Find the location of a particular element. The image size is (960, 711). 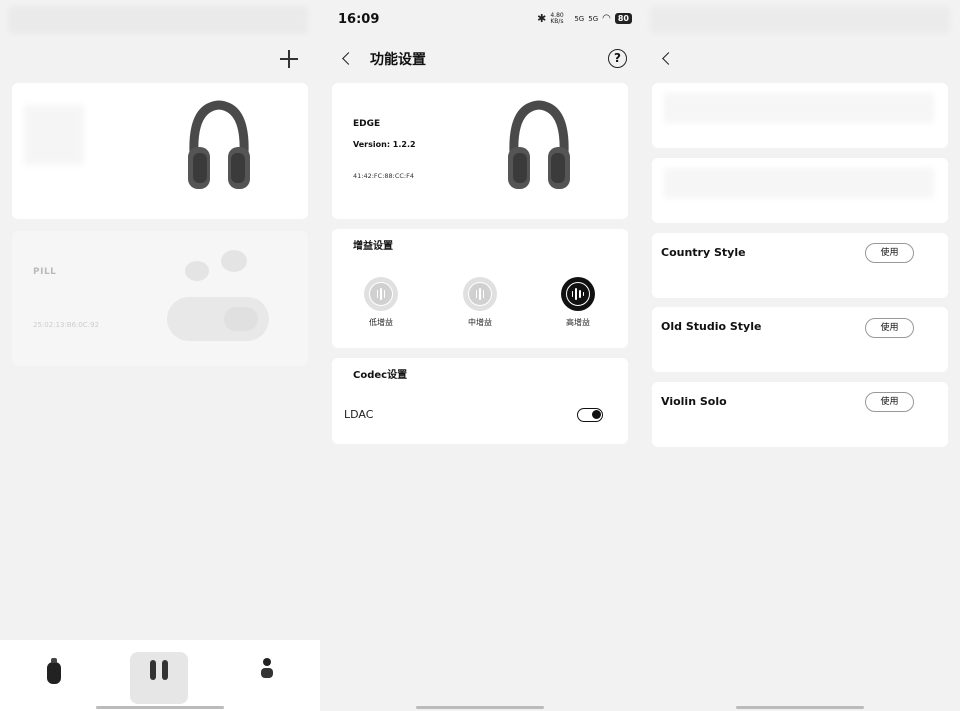

gain-mid-icon is located at coordinates (480, 294).